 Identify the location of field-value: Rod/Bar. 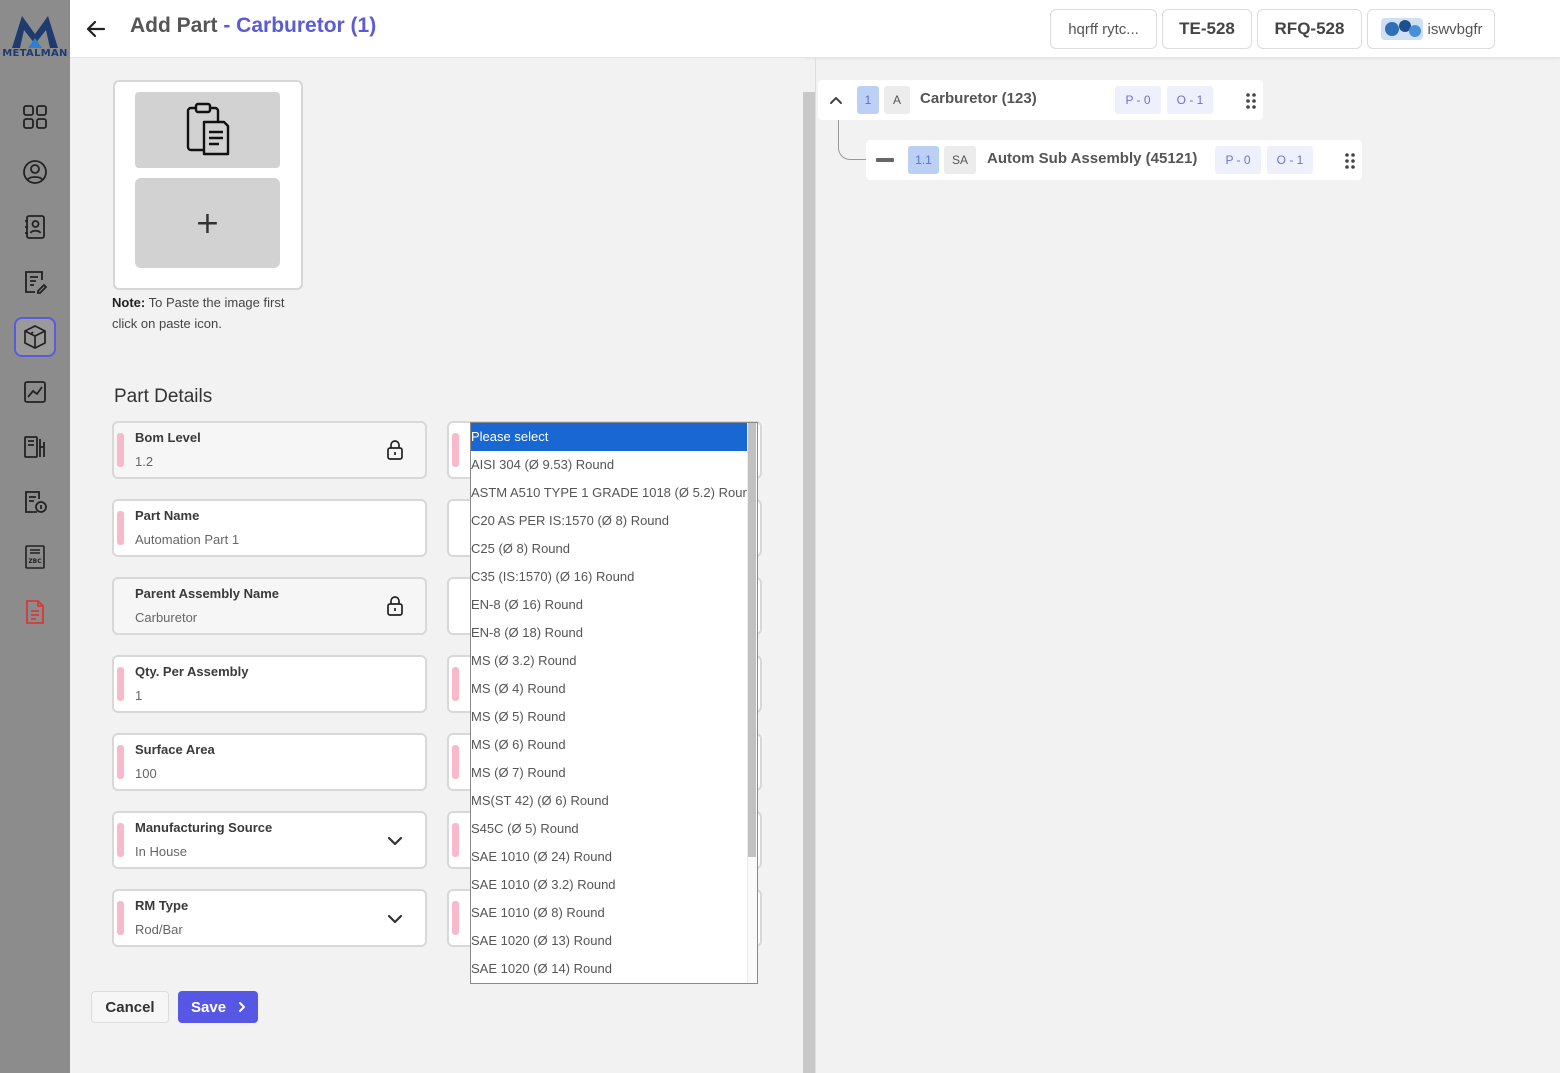
(159, 929).